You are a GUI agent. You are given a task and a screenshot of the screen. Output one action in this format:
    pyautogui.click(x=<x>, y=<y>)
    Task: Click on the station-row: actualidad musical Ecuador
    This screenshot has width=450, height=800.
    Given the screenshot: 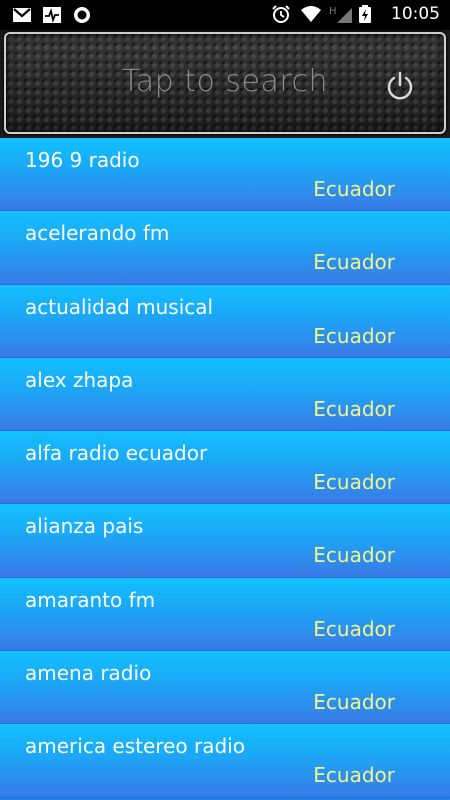 What is the action you would take?
    pyautogui.click(x=225, y=321)
    